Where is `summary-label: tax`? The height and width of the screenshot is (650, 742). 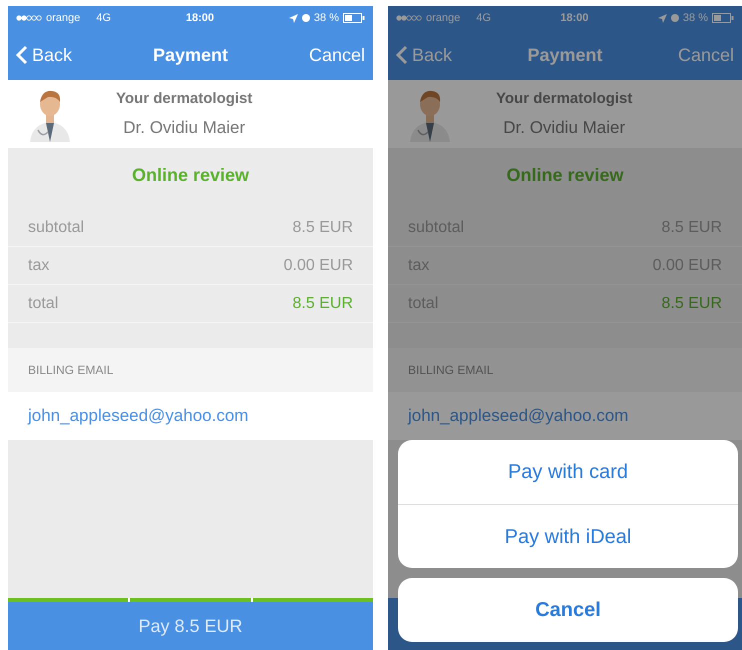 summary-label: tax is located at coordinates (39, 266).